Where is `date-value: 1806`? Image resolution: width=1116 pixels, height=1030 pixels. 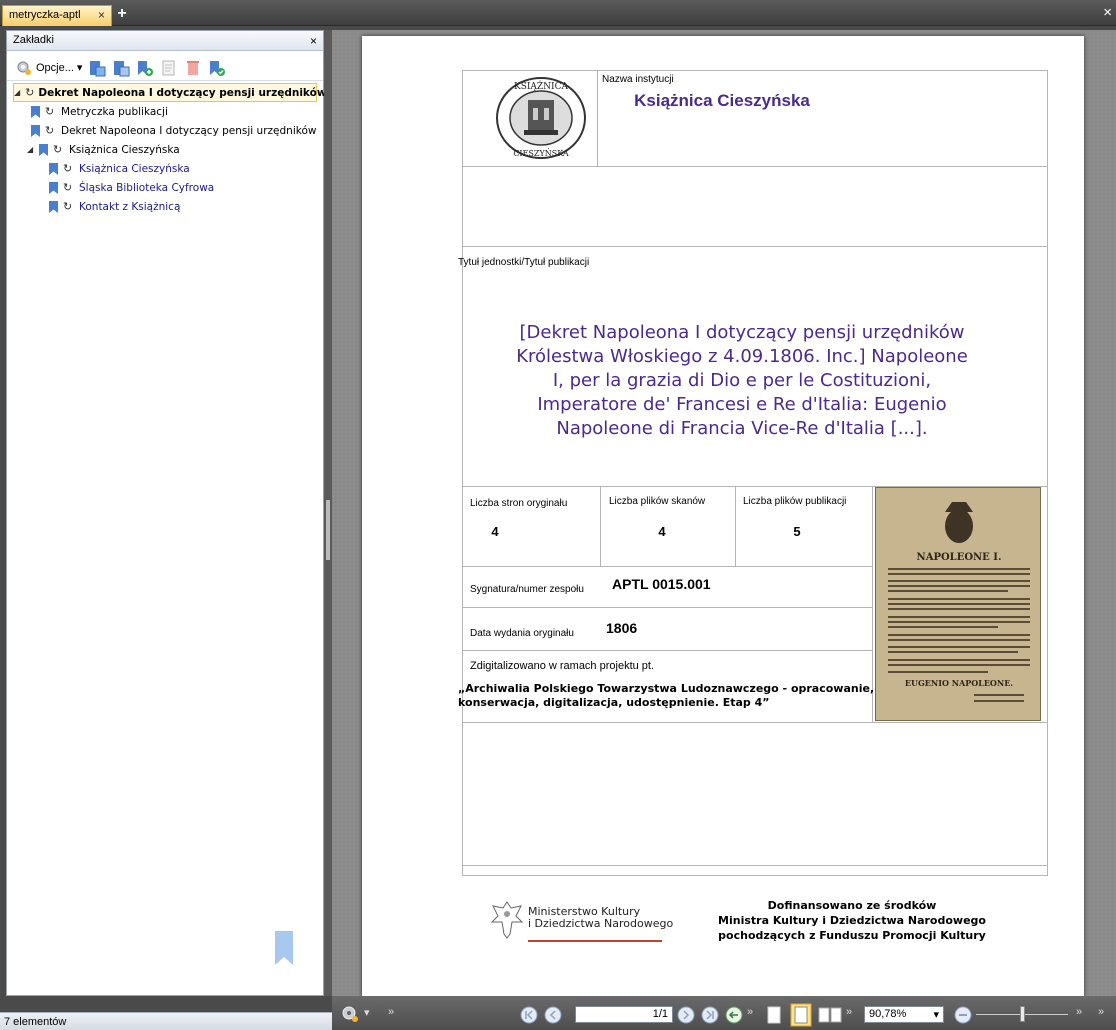
date-value: 1806 is located at coordinates (622, 628).